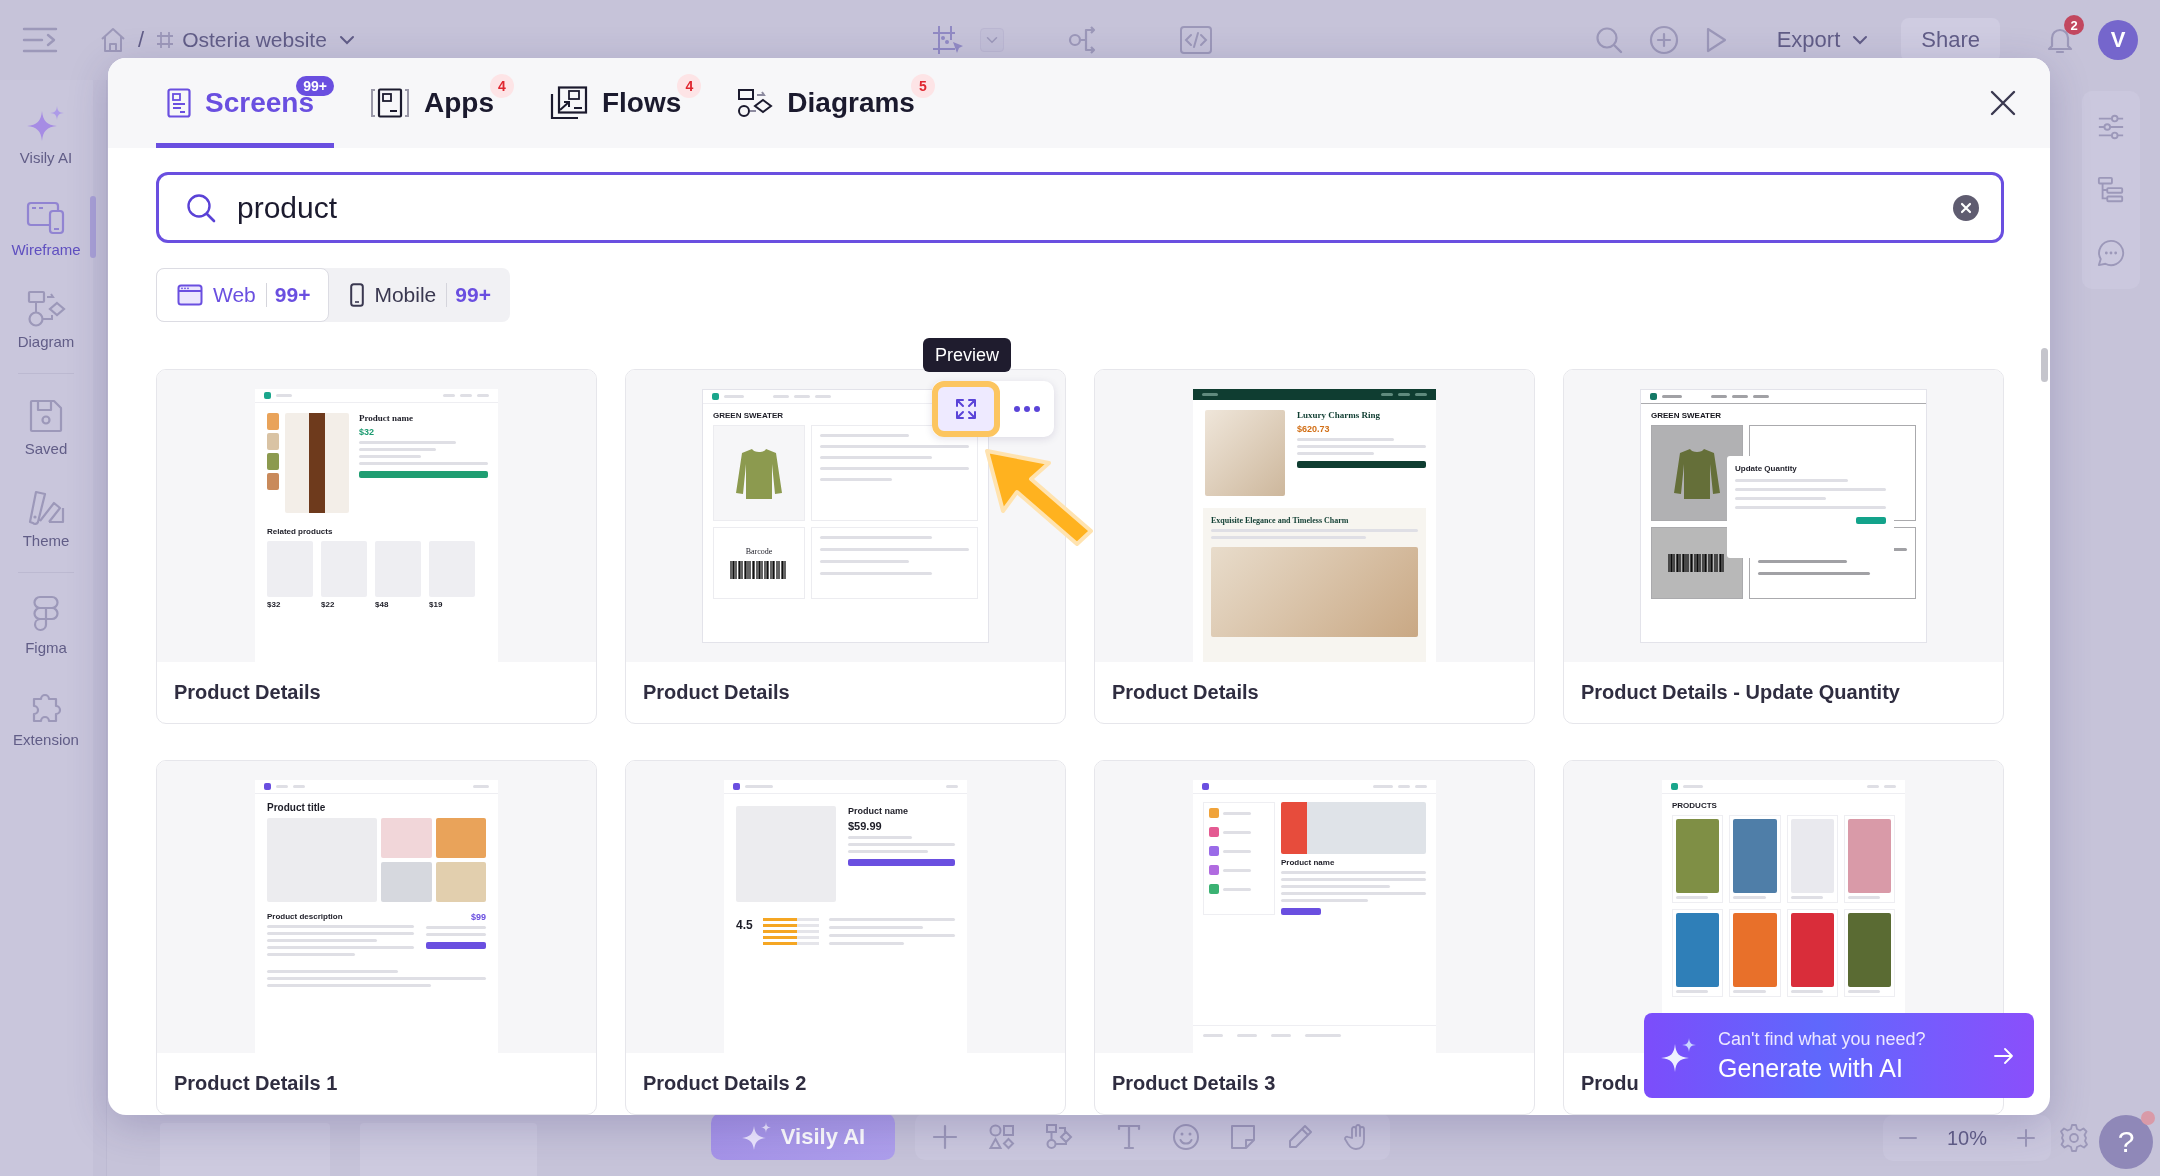 This screenshot has width=2160, height=1176. What do you see at coordinates (113, 40) in the screenshot?
I see `home-icon` at bounding box center [113, 40].